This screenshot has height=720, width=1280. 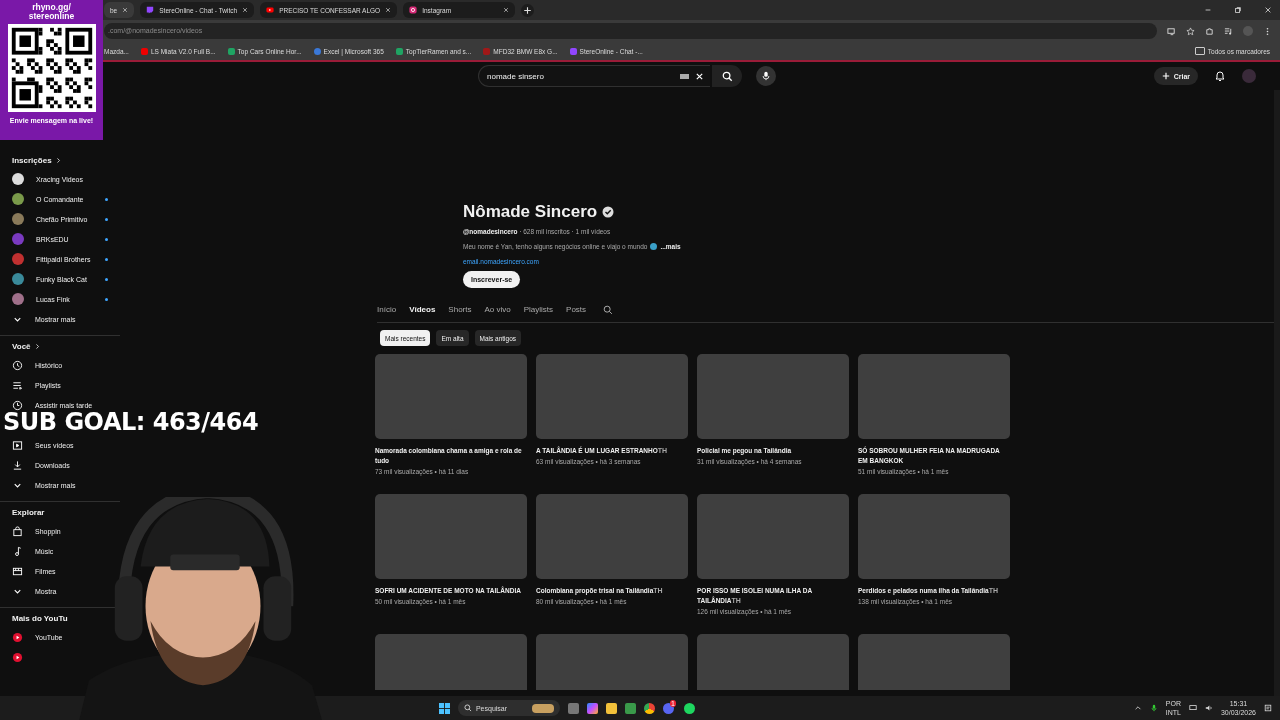 I want to click on close-window-button, so click(x=1268, y=10).